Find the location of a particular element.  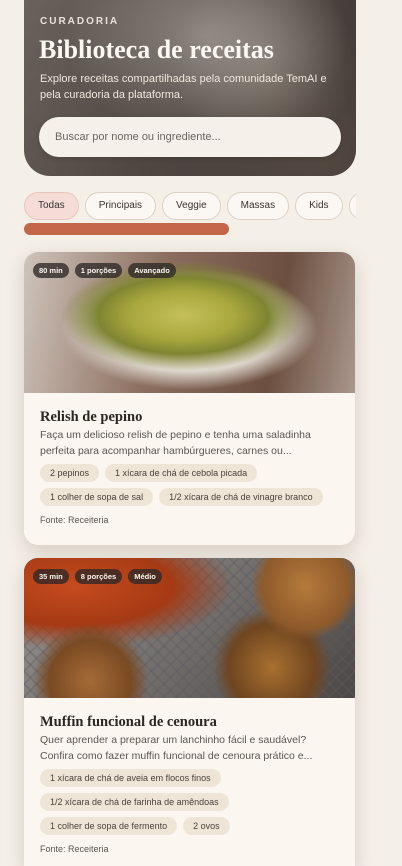

recipe-badges: 35 min 8 porções Médio is located at coordinates (97, 576).